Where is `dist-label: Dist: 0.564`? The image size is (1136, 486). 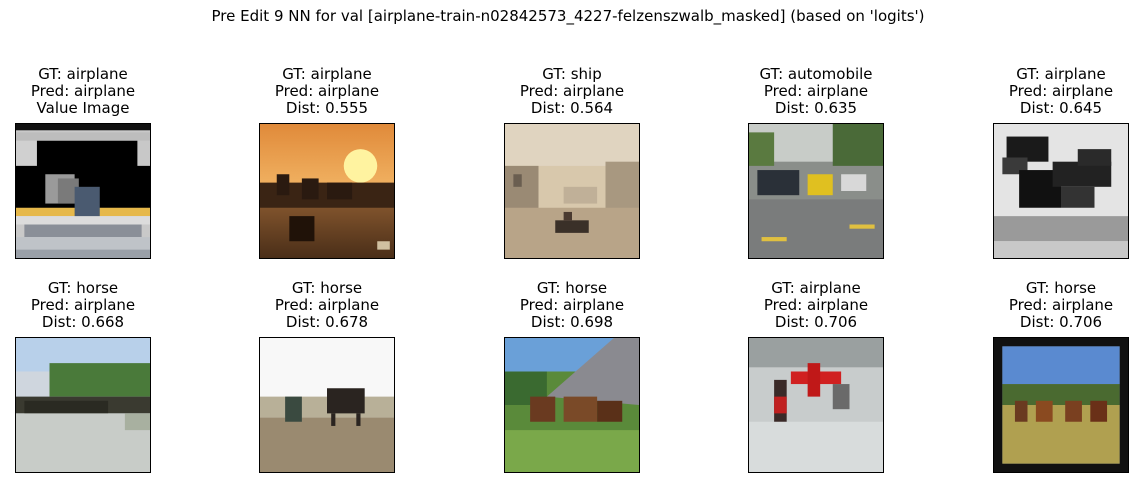
dist-label: Dist: 0.564 is located at coordinates (572, 108).